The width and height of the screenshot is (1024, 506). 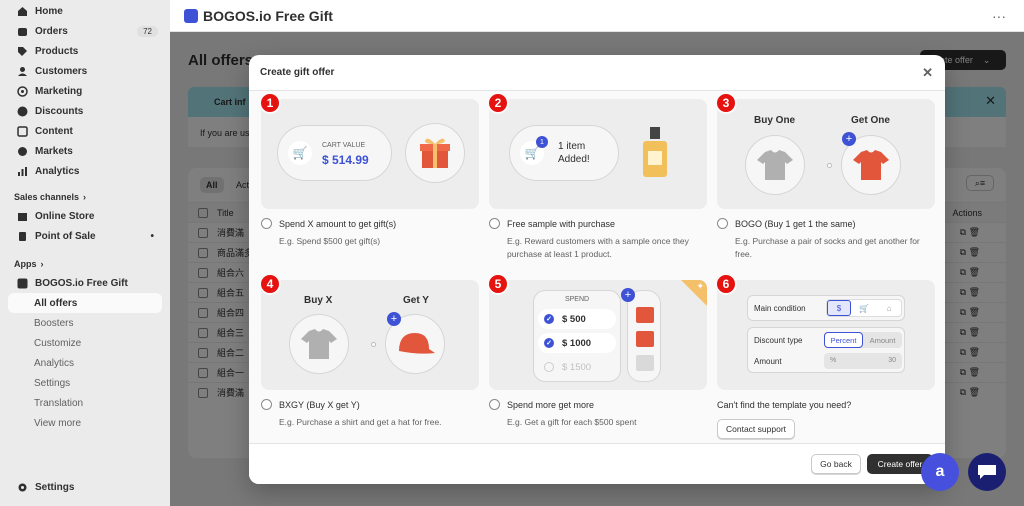 I want to click on sidebar-item-orders: Orders 72, so click(x=85, y=31).